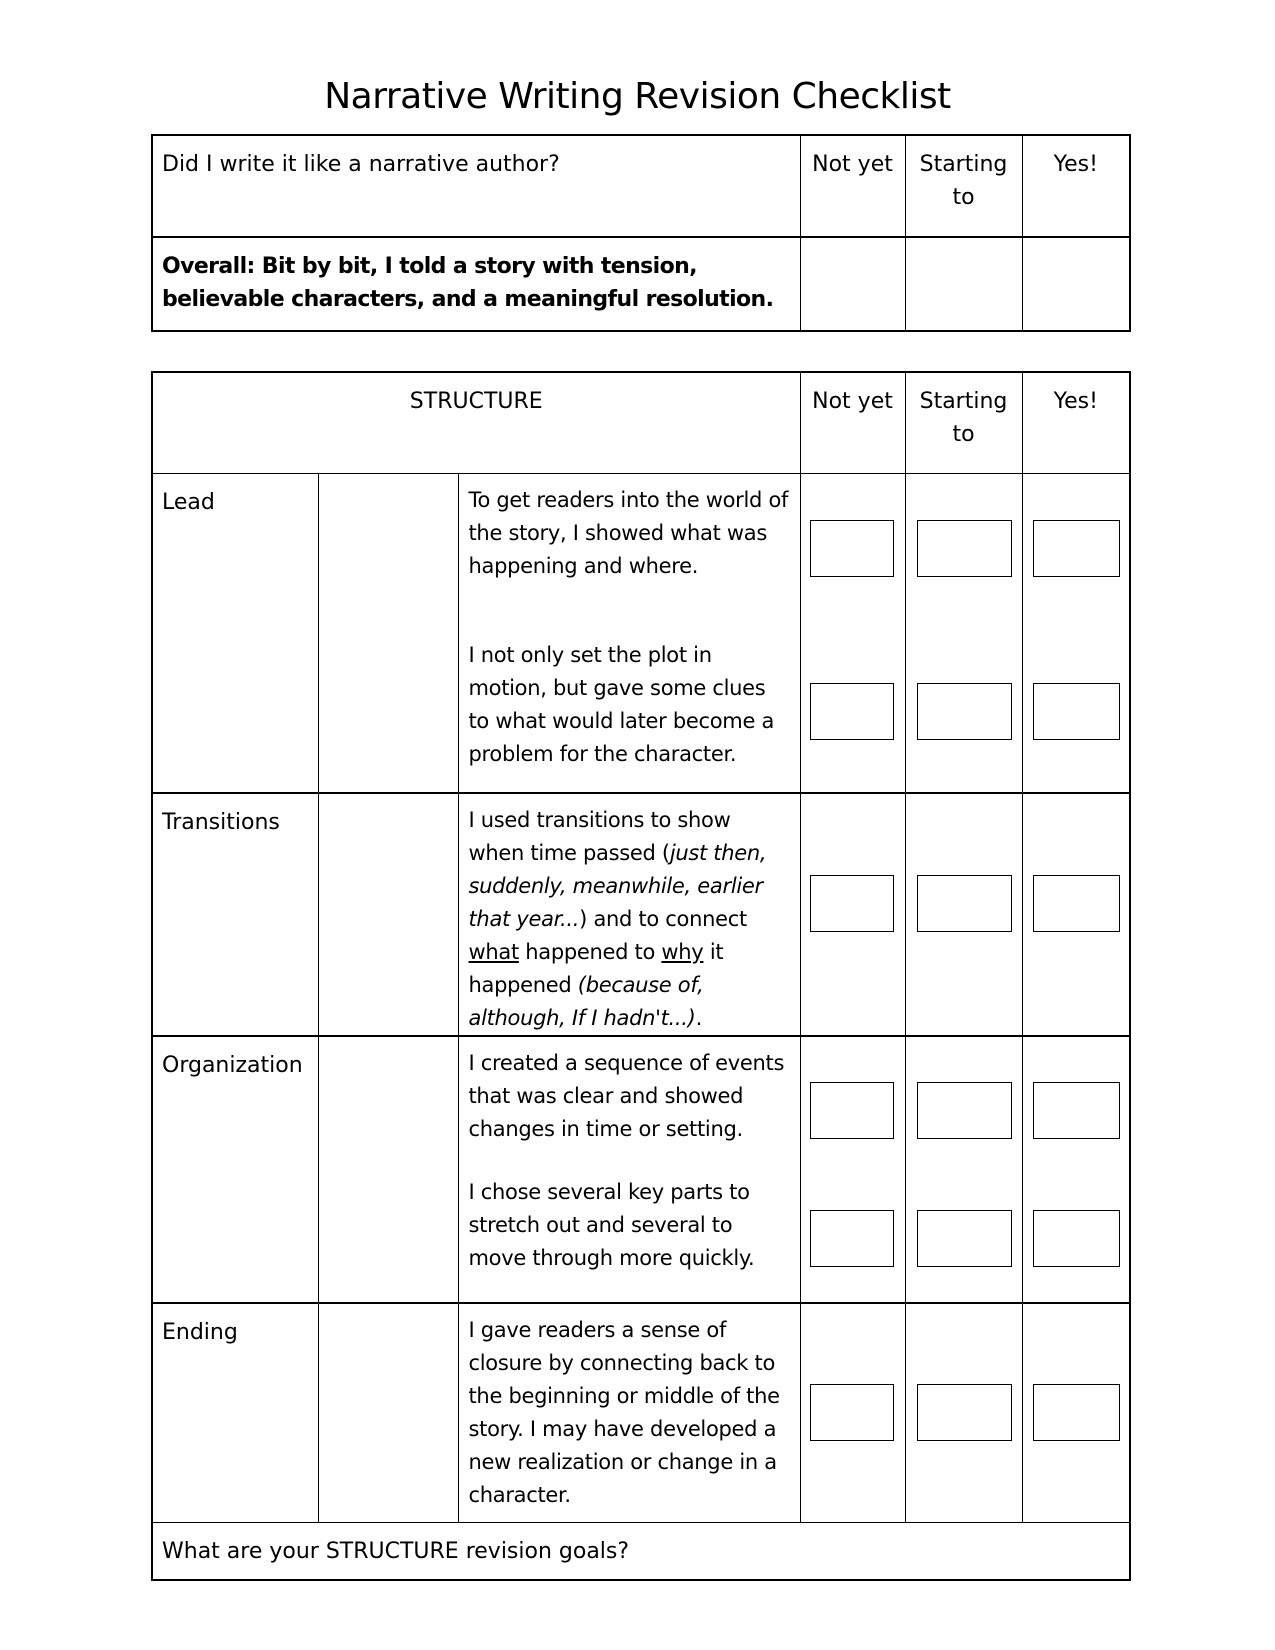 Image resolution: width=1275 pixels, height=1650 pixels. Describe the element at coordinates (235, 1169) in the screenshot. I see `category-label: Organization` at that location.